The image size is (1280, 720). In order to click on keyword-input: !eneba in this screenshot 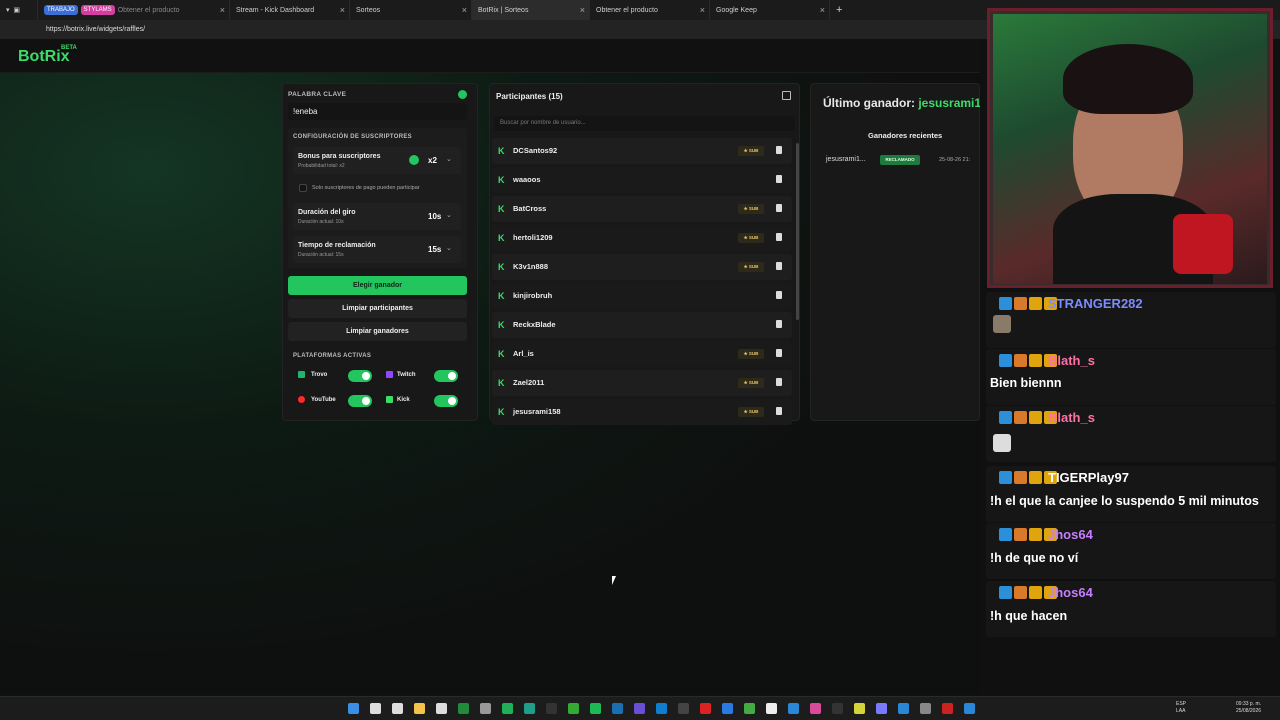, I will do `click(377, 111)`.